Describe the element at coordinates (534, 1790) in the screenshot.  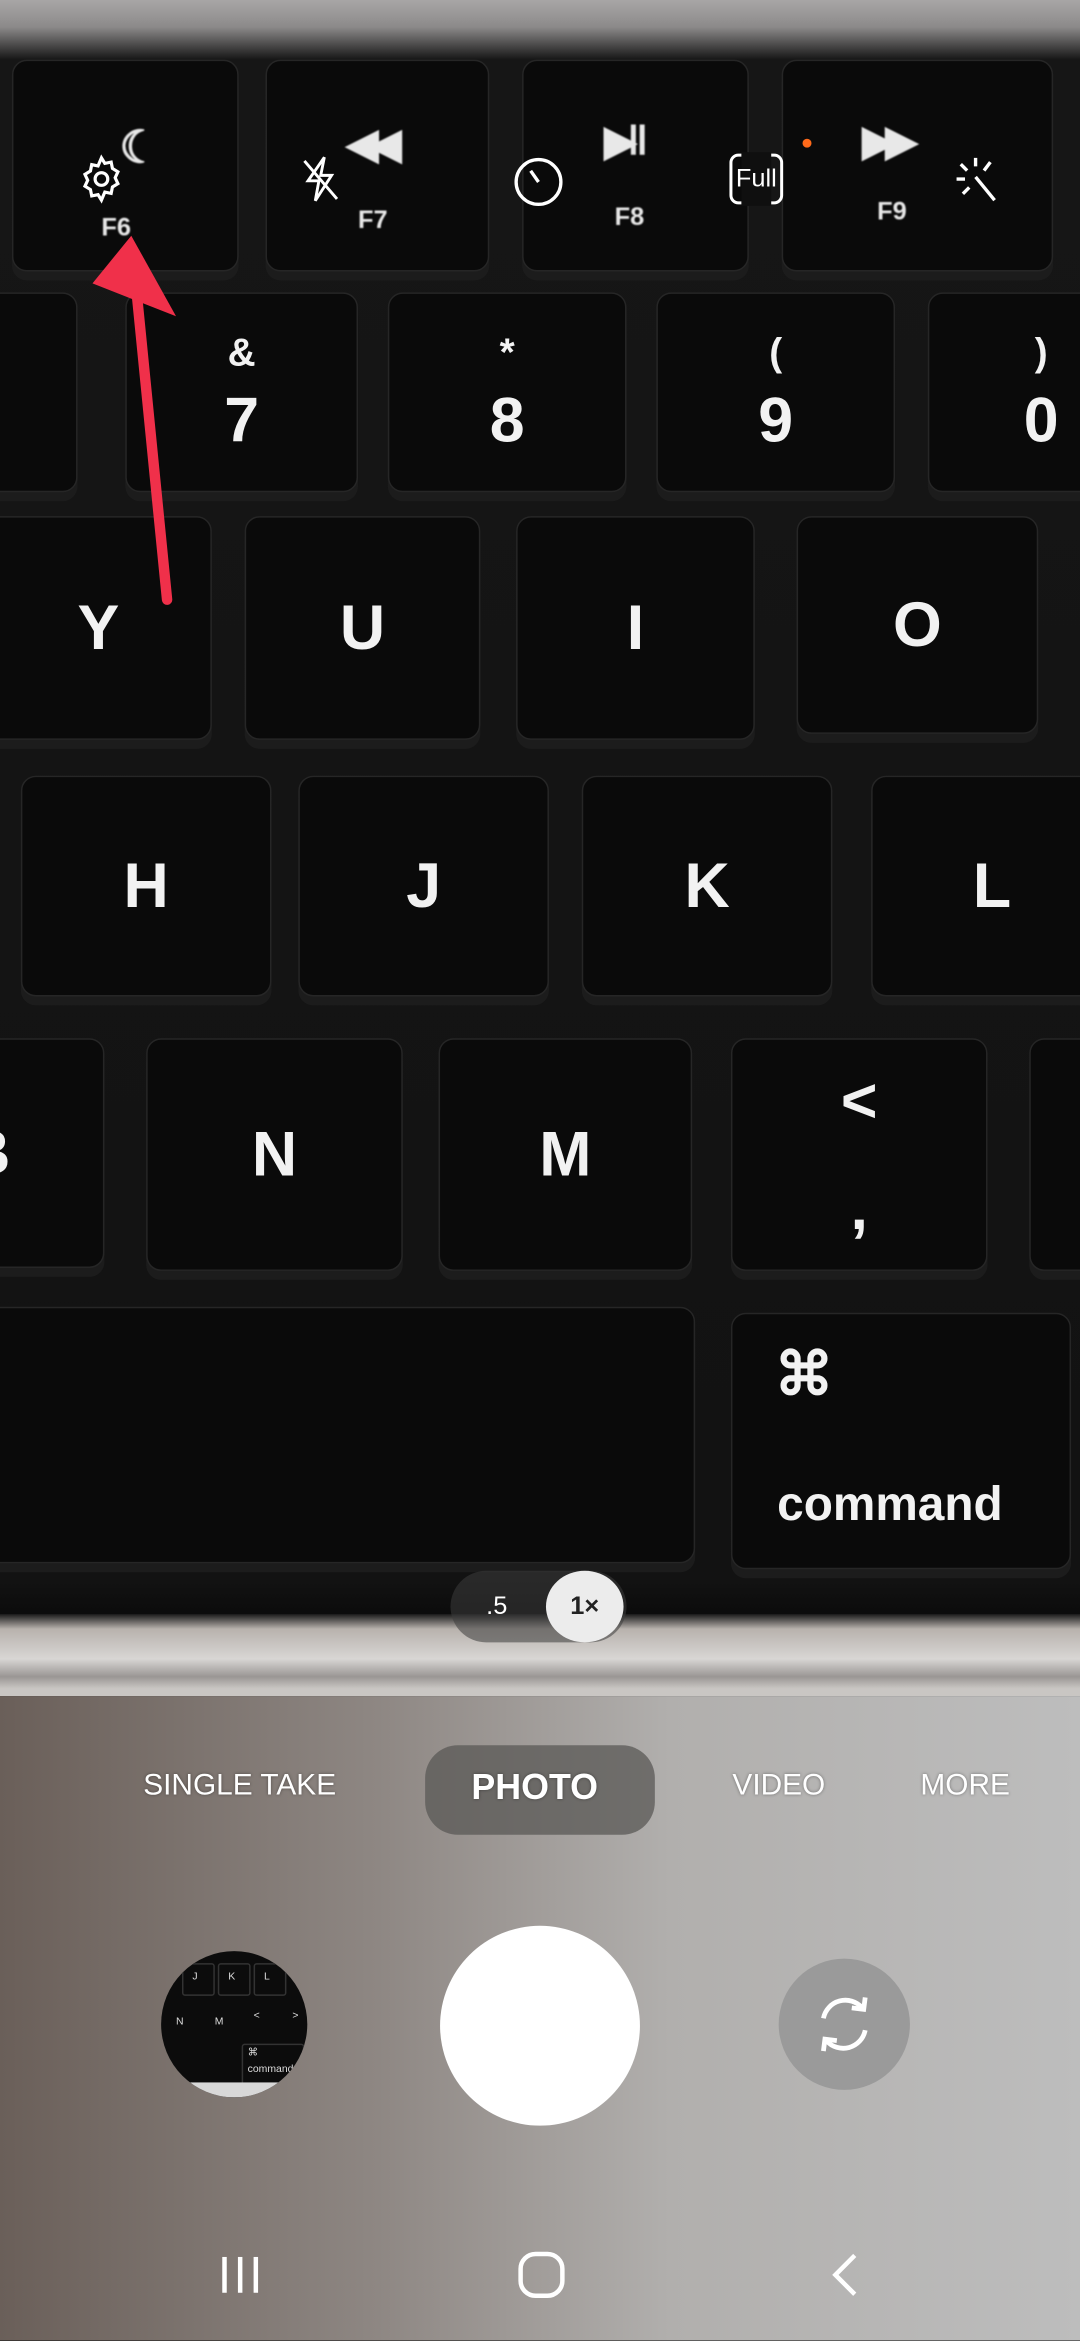
I see `mode-photo: PHOTO` at that location.